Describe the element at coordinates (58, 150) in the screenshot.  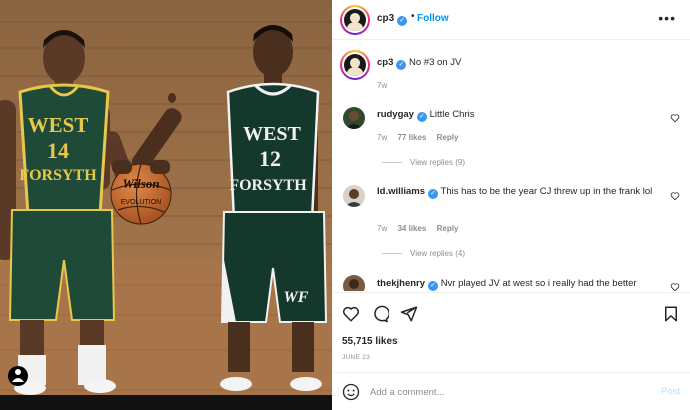
I see `left-jersey-number: 14` at that location.